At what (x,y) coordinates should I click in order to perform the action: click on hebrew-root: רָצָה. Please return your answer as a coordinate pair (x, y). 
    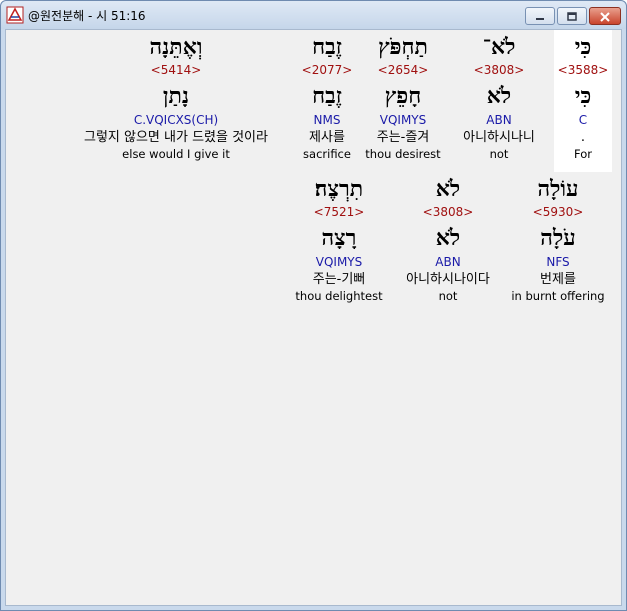
    Looking at the image, I should click on (339, 238).